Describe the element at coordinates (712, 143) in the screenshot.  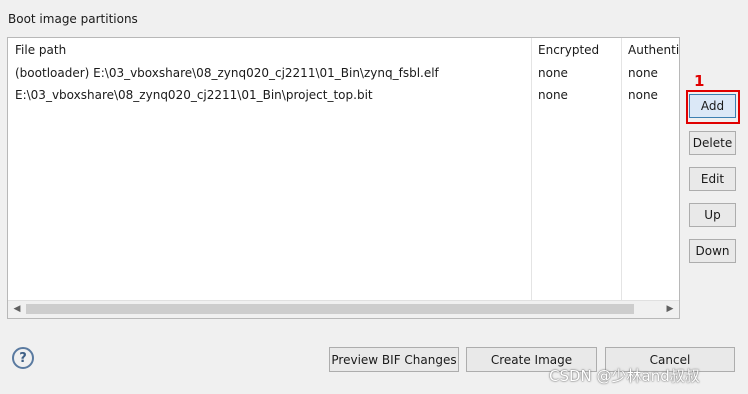
I see `delete-button: Delete` at that location.